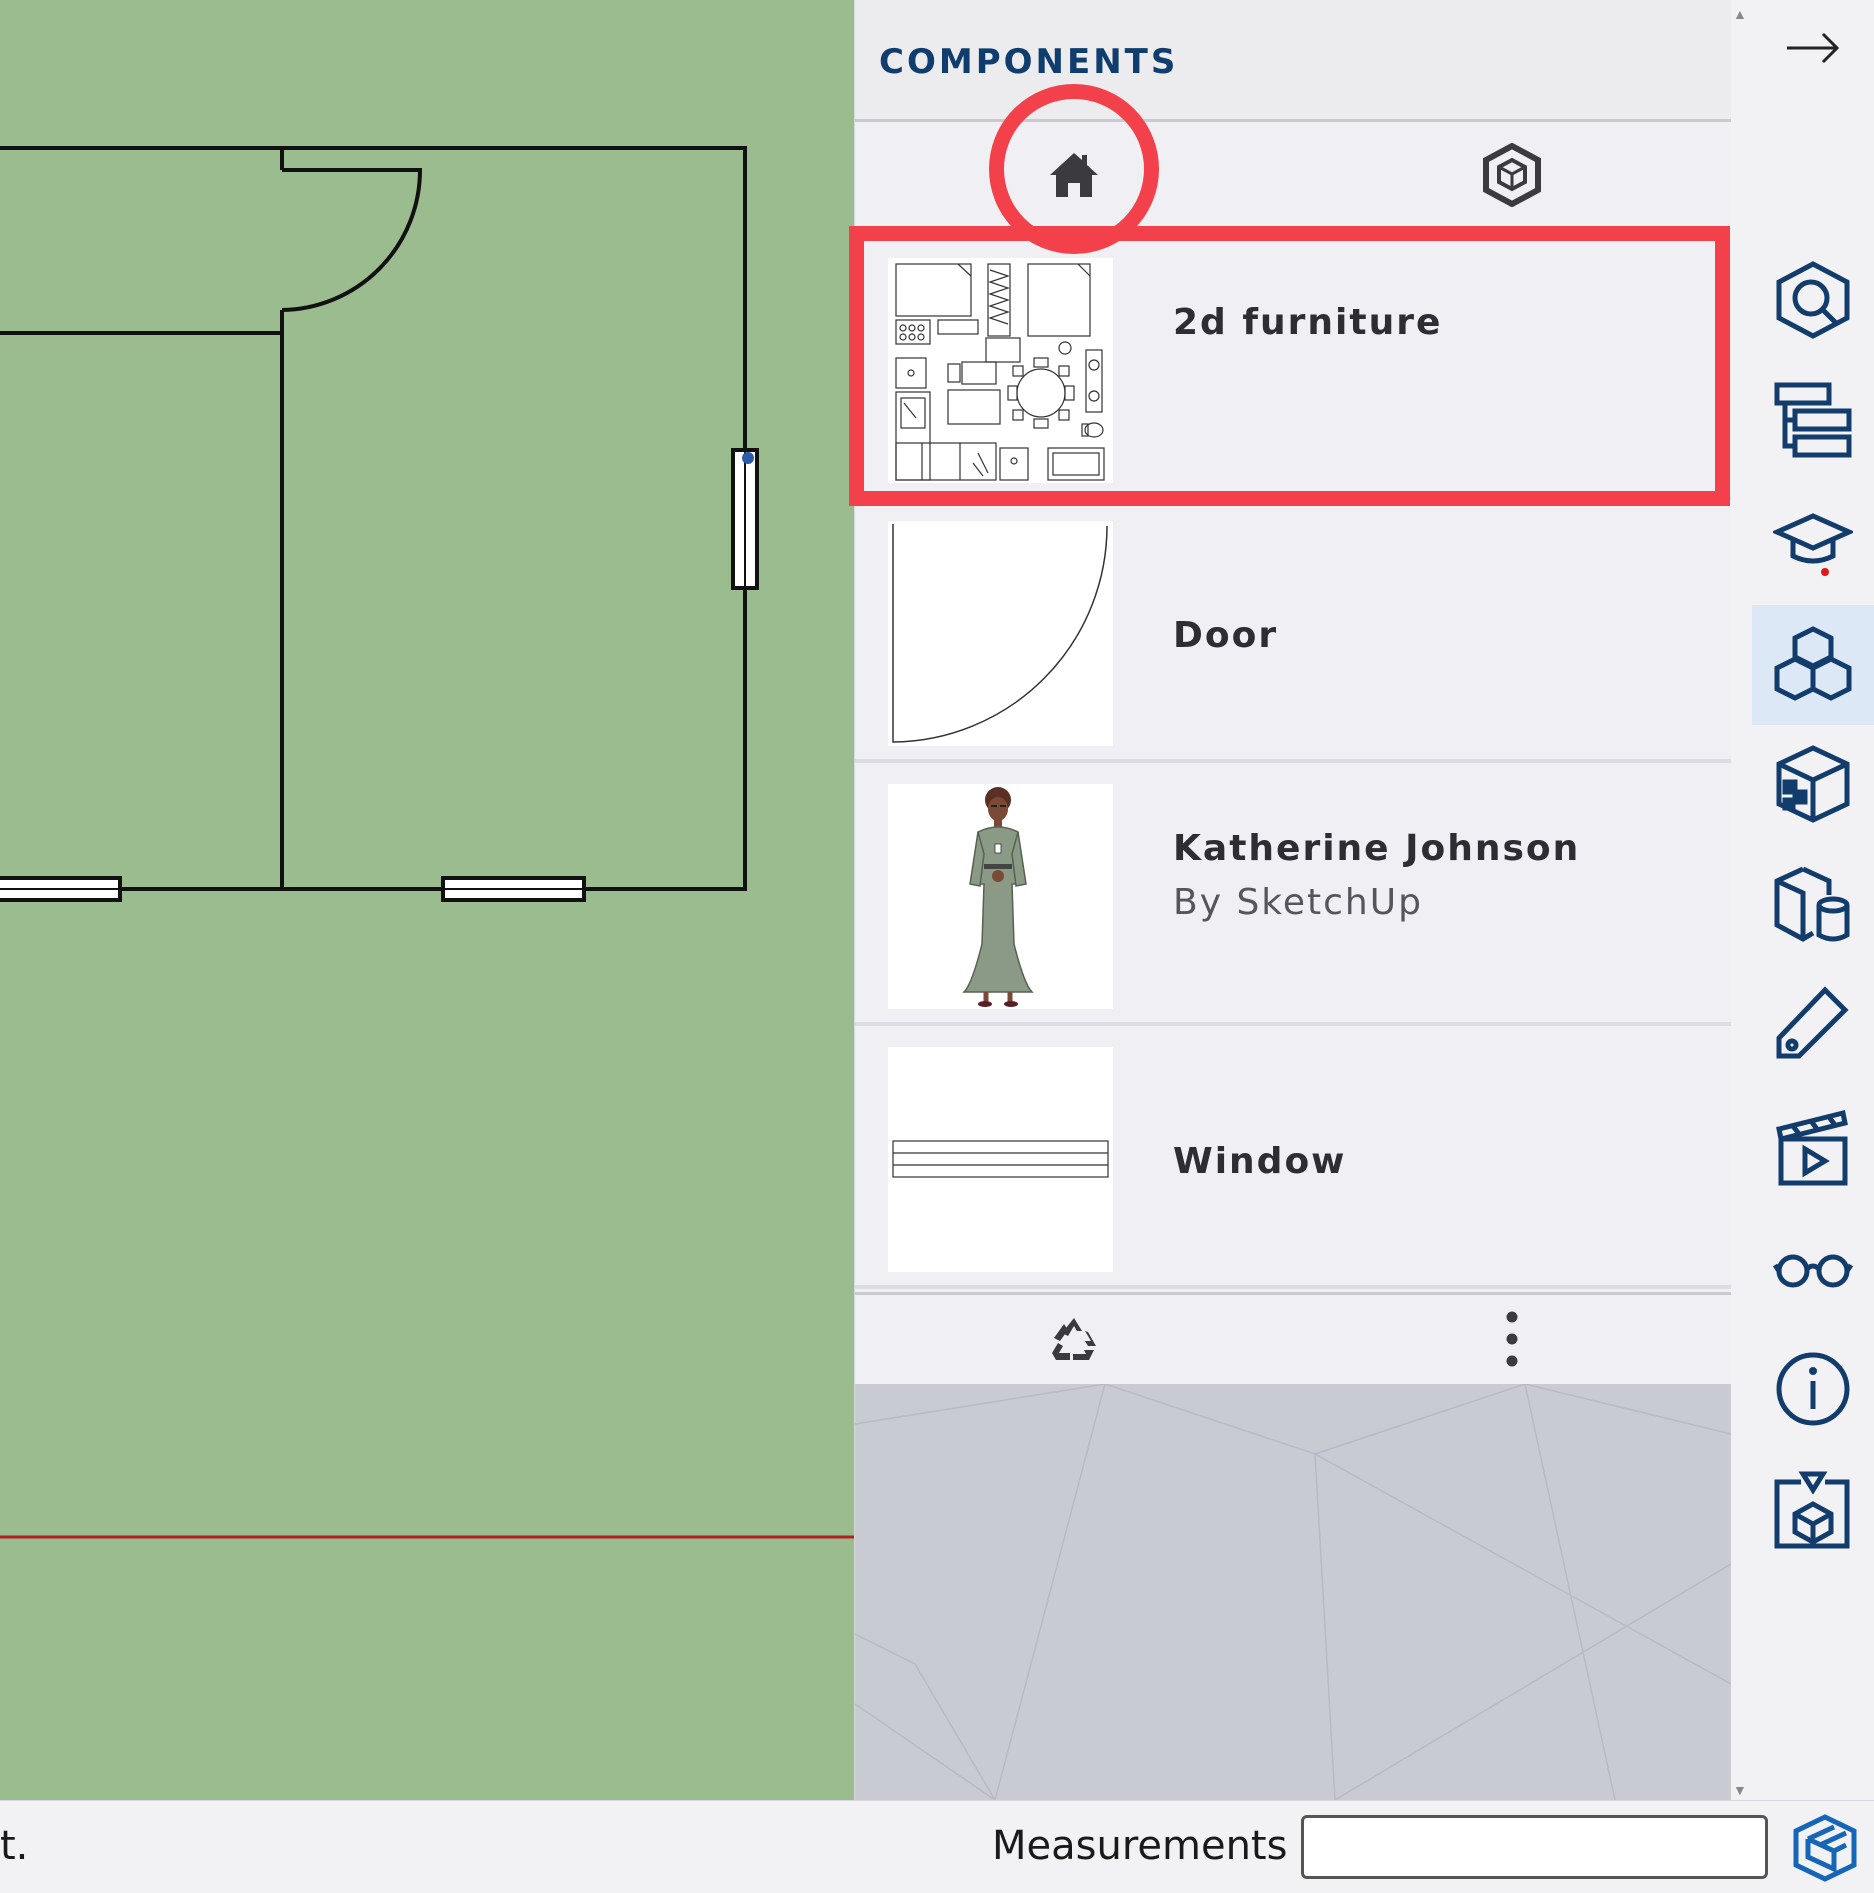  I want to click on extension-icon, so click(1813, 1512).